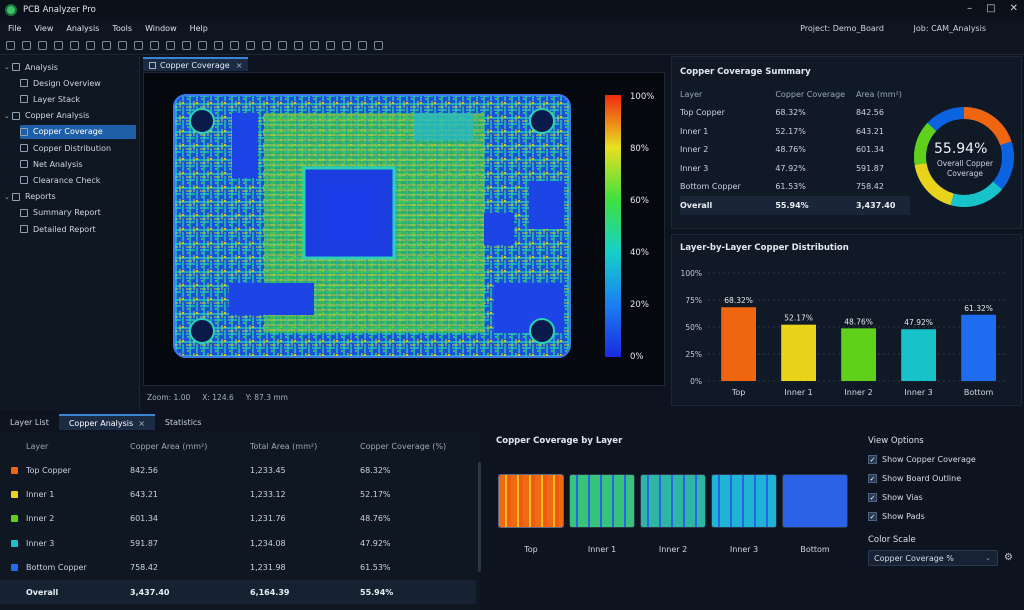  Describe the element at coordinates (918, 322) in the screenshot. I see `bar-value-label: 47.92%` at that location.